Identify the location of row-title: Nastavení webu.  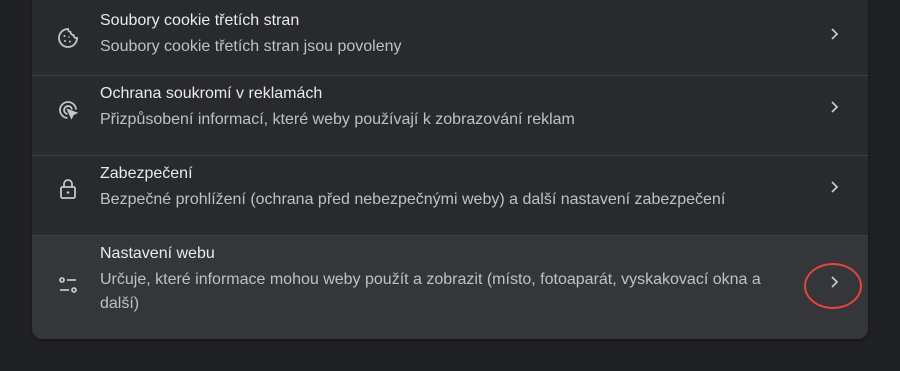
(157, 253).